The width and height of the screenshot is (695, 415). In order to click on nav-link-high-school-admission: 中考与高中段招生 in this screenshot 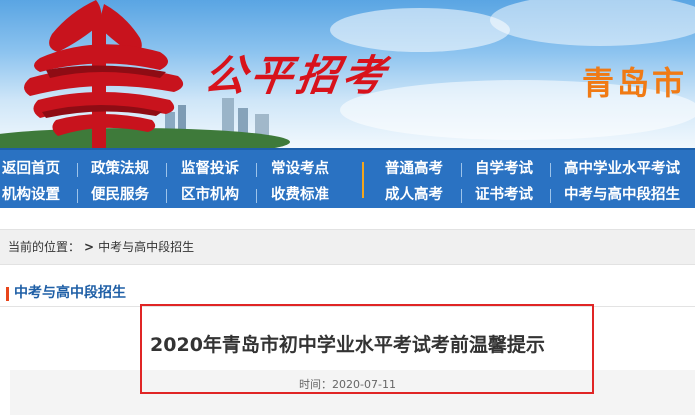, I will do `click(622, 195)`.